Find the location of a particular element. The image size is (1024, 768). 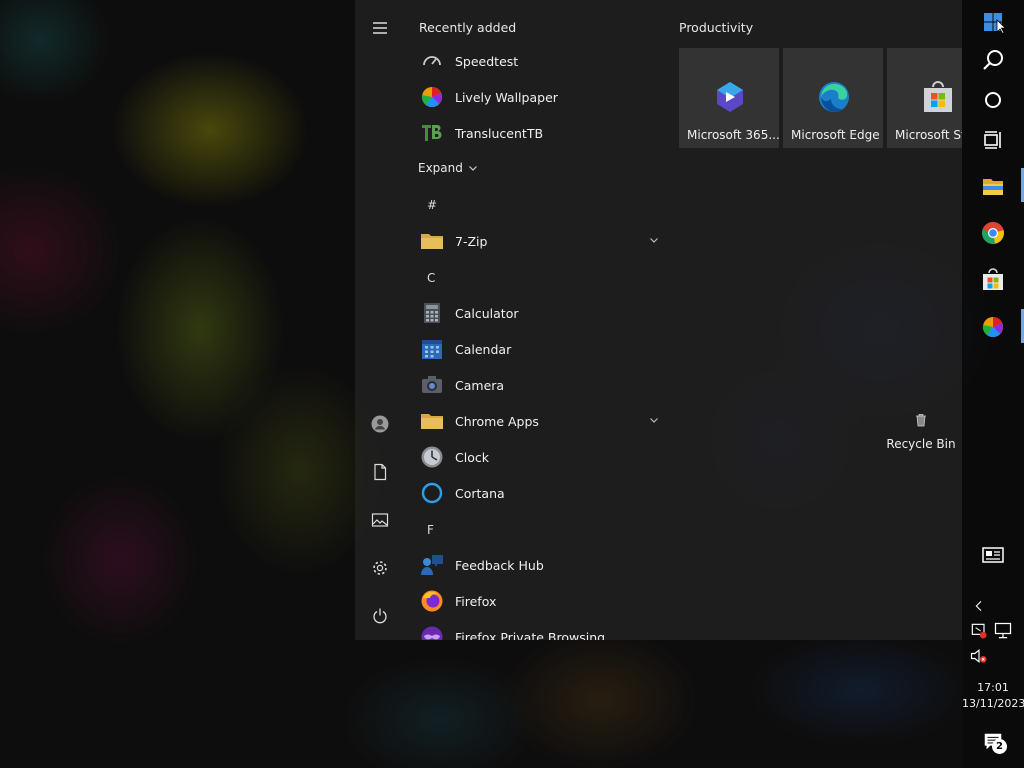

translucenttb-icon is located at coordinates (432, 133).